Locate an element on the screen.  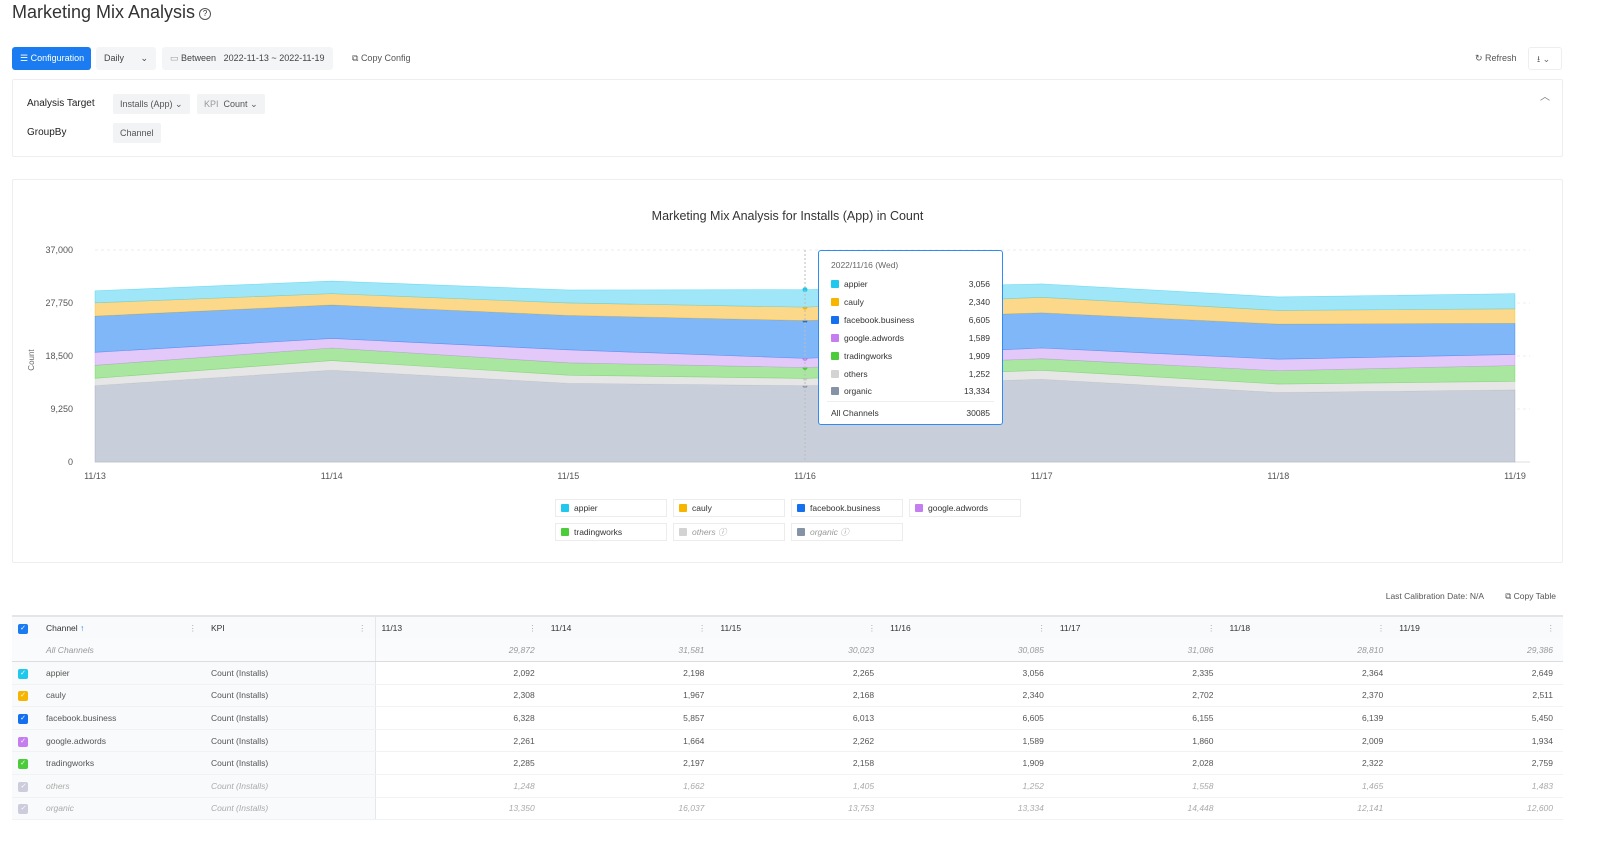
y-tick-label: 9,250 is located at coordinates (61, 409).